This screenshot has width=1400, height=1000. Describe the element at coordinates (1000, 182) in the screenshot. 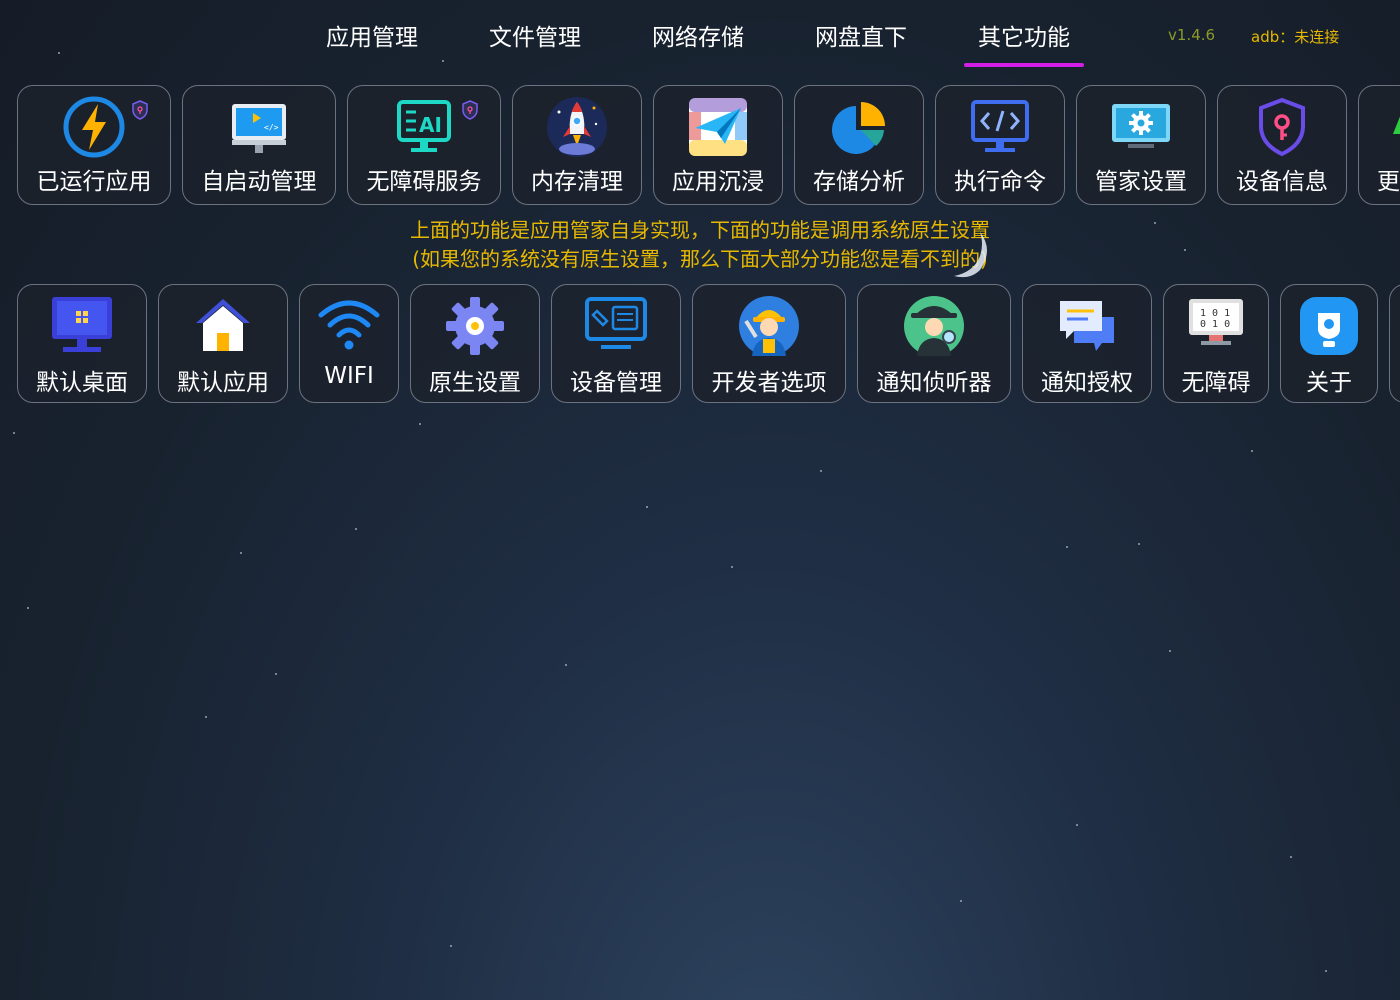

I see `card-label: 执行命令` at that location.